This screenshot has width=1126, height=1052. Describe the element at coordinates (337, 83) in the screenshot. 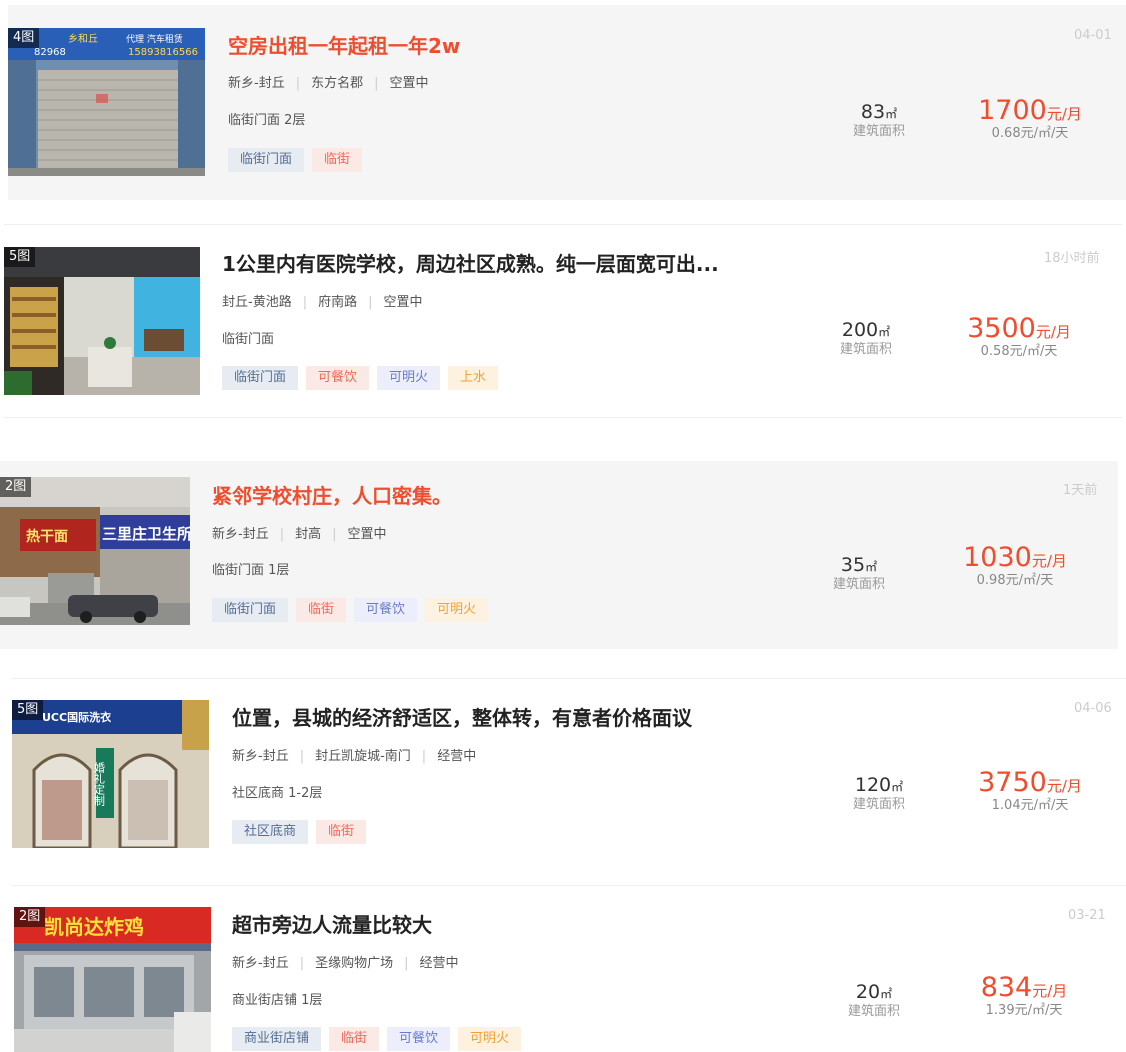

I see `community-link: 东方名郡` at that location.